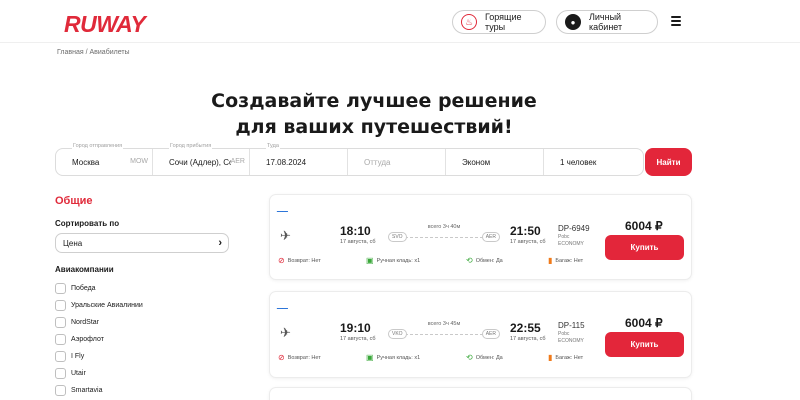  What do you see at coordinates (78, 356) in the screenshot?
I see `airline-name: I Fly` at bounding box center [78, 356].